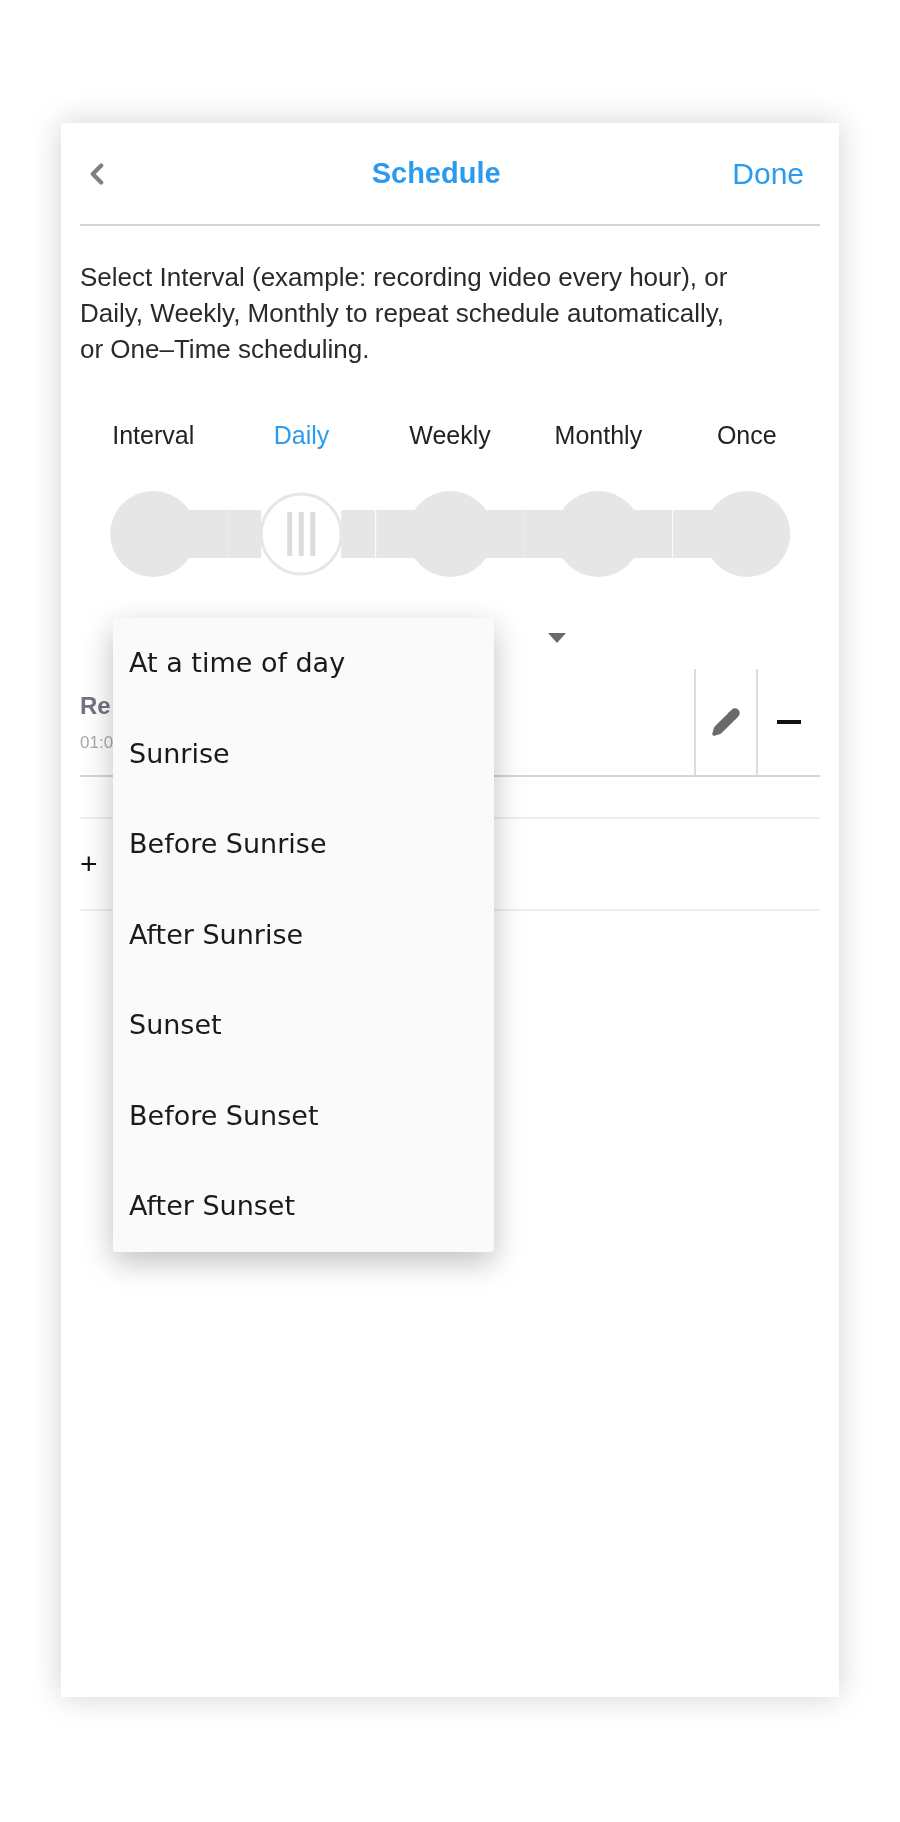 The width and height of the screenshot is (900, 1822). I want to click on menu-item: Sunrise, so click(303, 753).